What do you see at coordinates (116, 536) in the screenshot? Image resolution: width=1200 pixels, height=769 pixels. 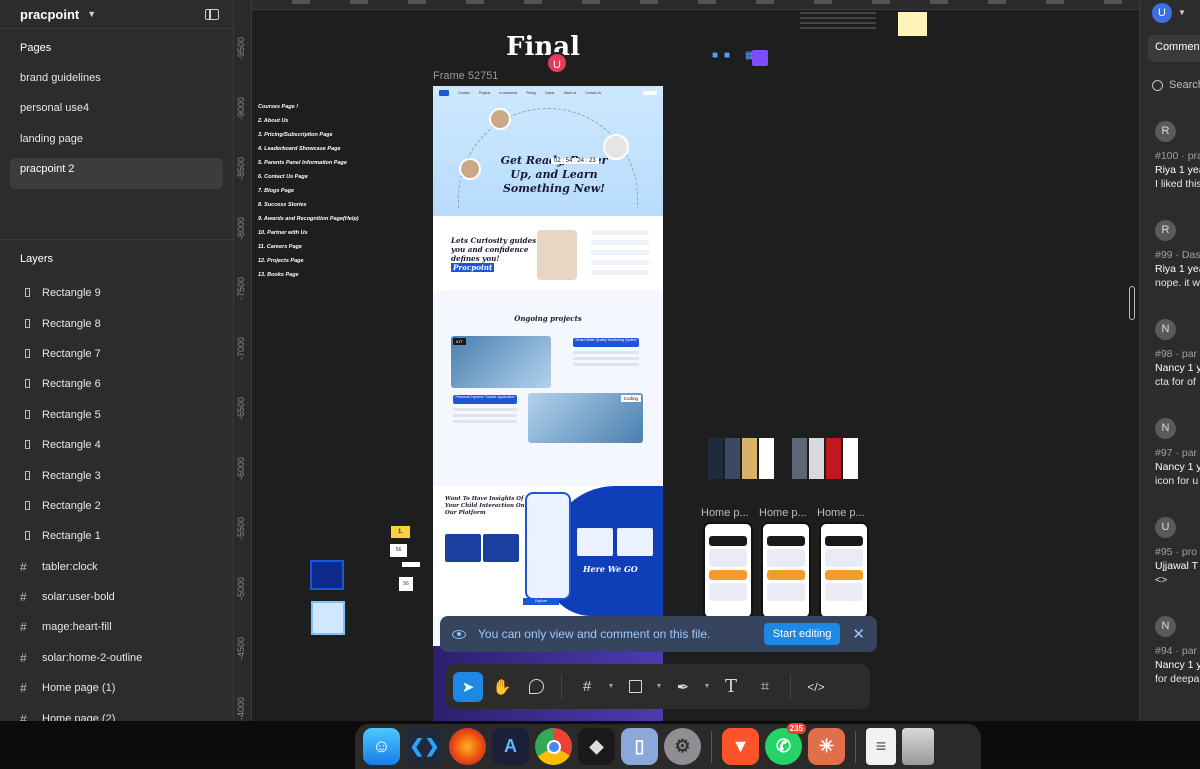 I see `layer-item: Rectangle 1` at bounding box center [116, 536].